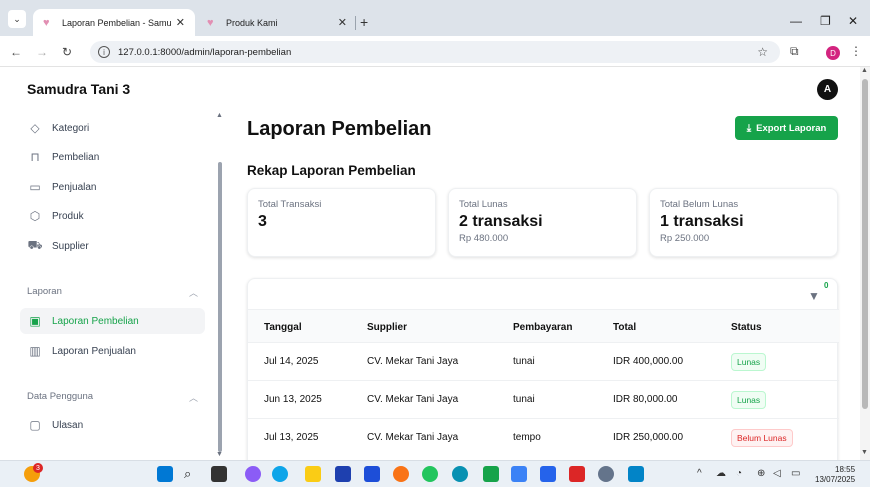 This screenshot has height=487, width=870. Describe the element at coordinates (699, 473) in the screenshot. I see `chevron-up-icon: ^` at that location.